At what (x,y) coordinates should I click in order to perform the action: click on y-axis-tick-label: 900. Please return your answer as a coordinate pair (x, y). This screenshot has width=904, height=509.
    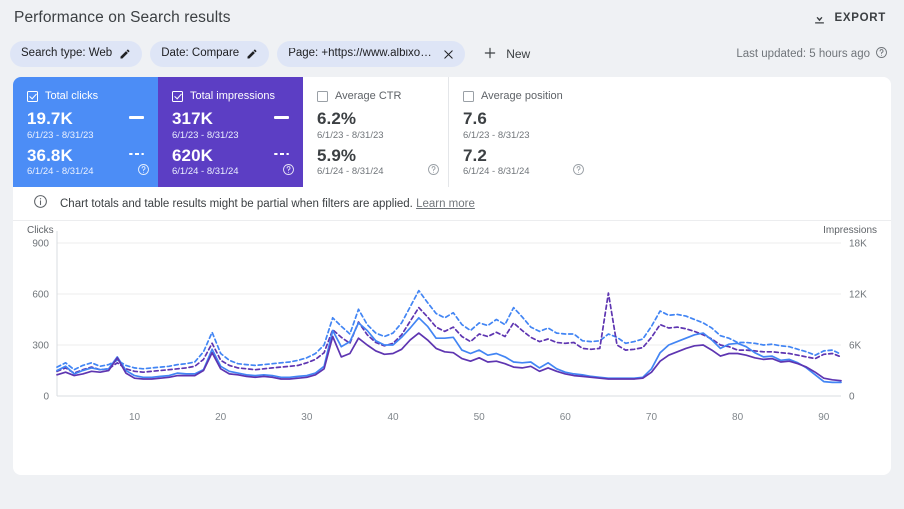
    Looking at the image, I should click on (40, 244).